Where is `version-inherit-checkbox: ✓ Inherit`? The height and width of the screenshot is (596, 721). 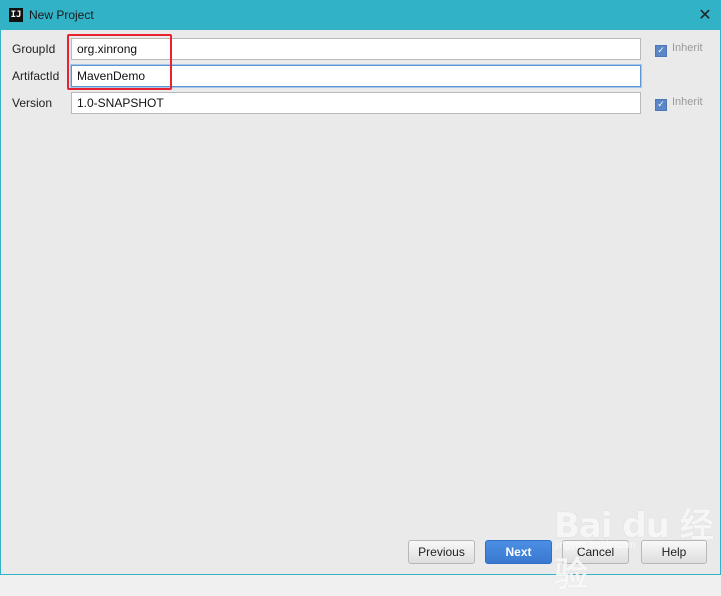 version-inherit-checkbox: ✓ Inherit is located at coordinates (679, 103).